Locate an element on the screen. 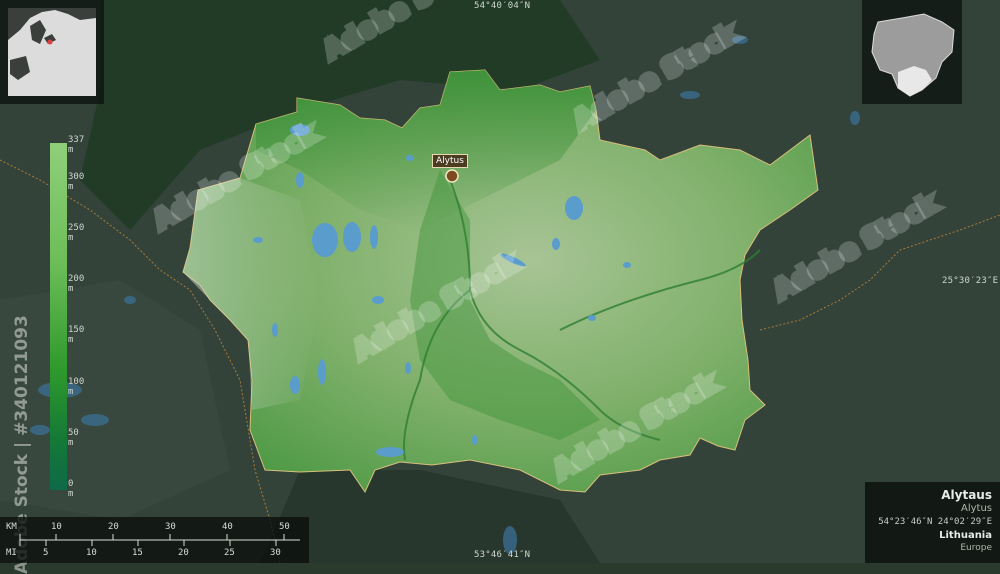 The height and width of the screenshot is (574, 1000). legend-tick: 250 m is located at coordinates (76, 233).